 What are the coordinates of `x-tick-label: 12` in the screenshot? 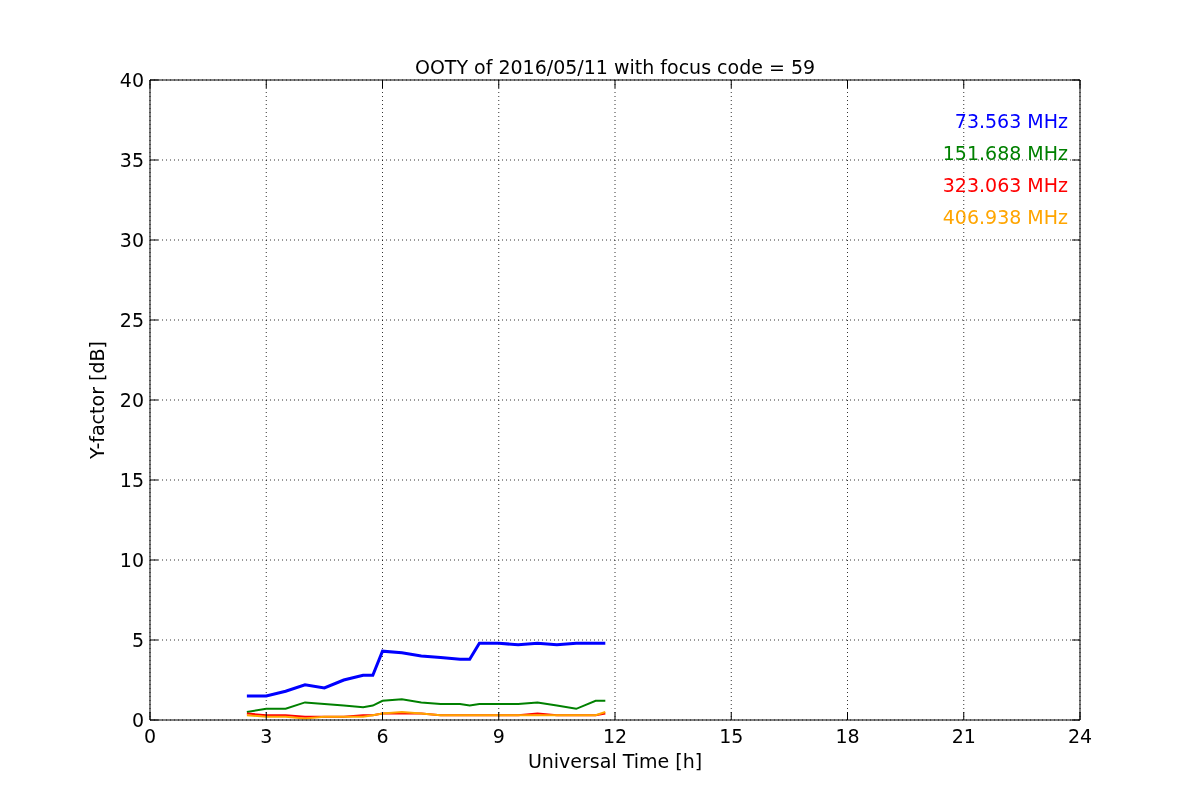 It's located at (615, 736).